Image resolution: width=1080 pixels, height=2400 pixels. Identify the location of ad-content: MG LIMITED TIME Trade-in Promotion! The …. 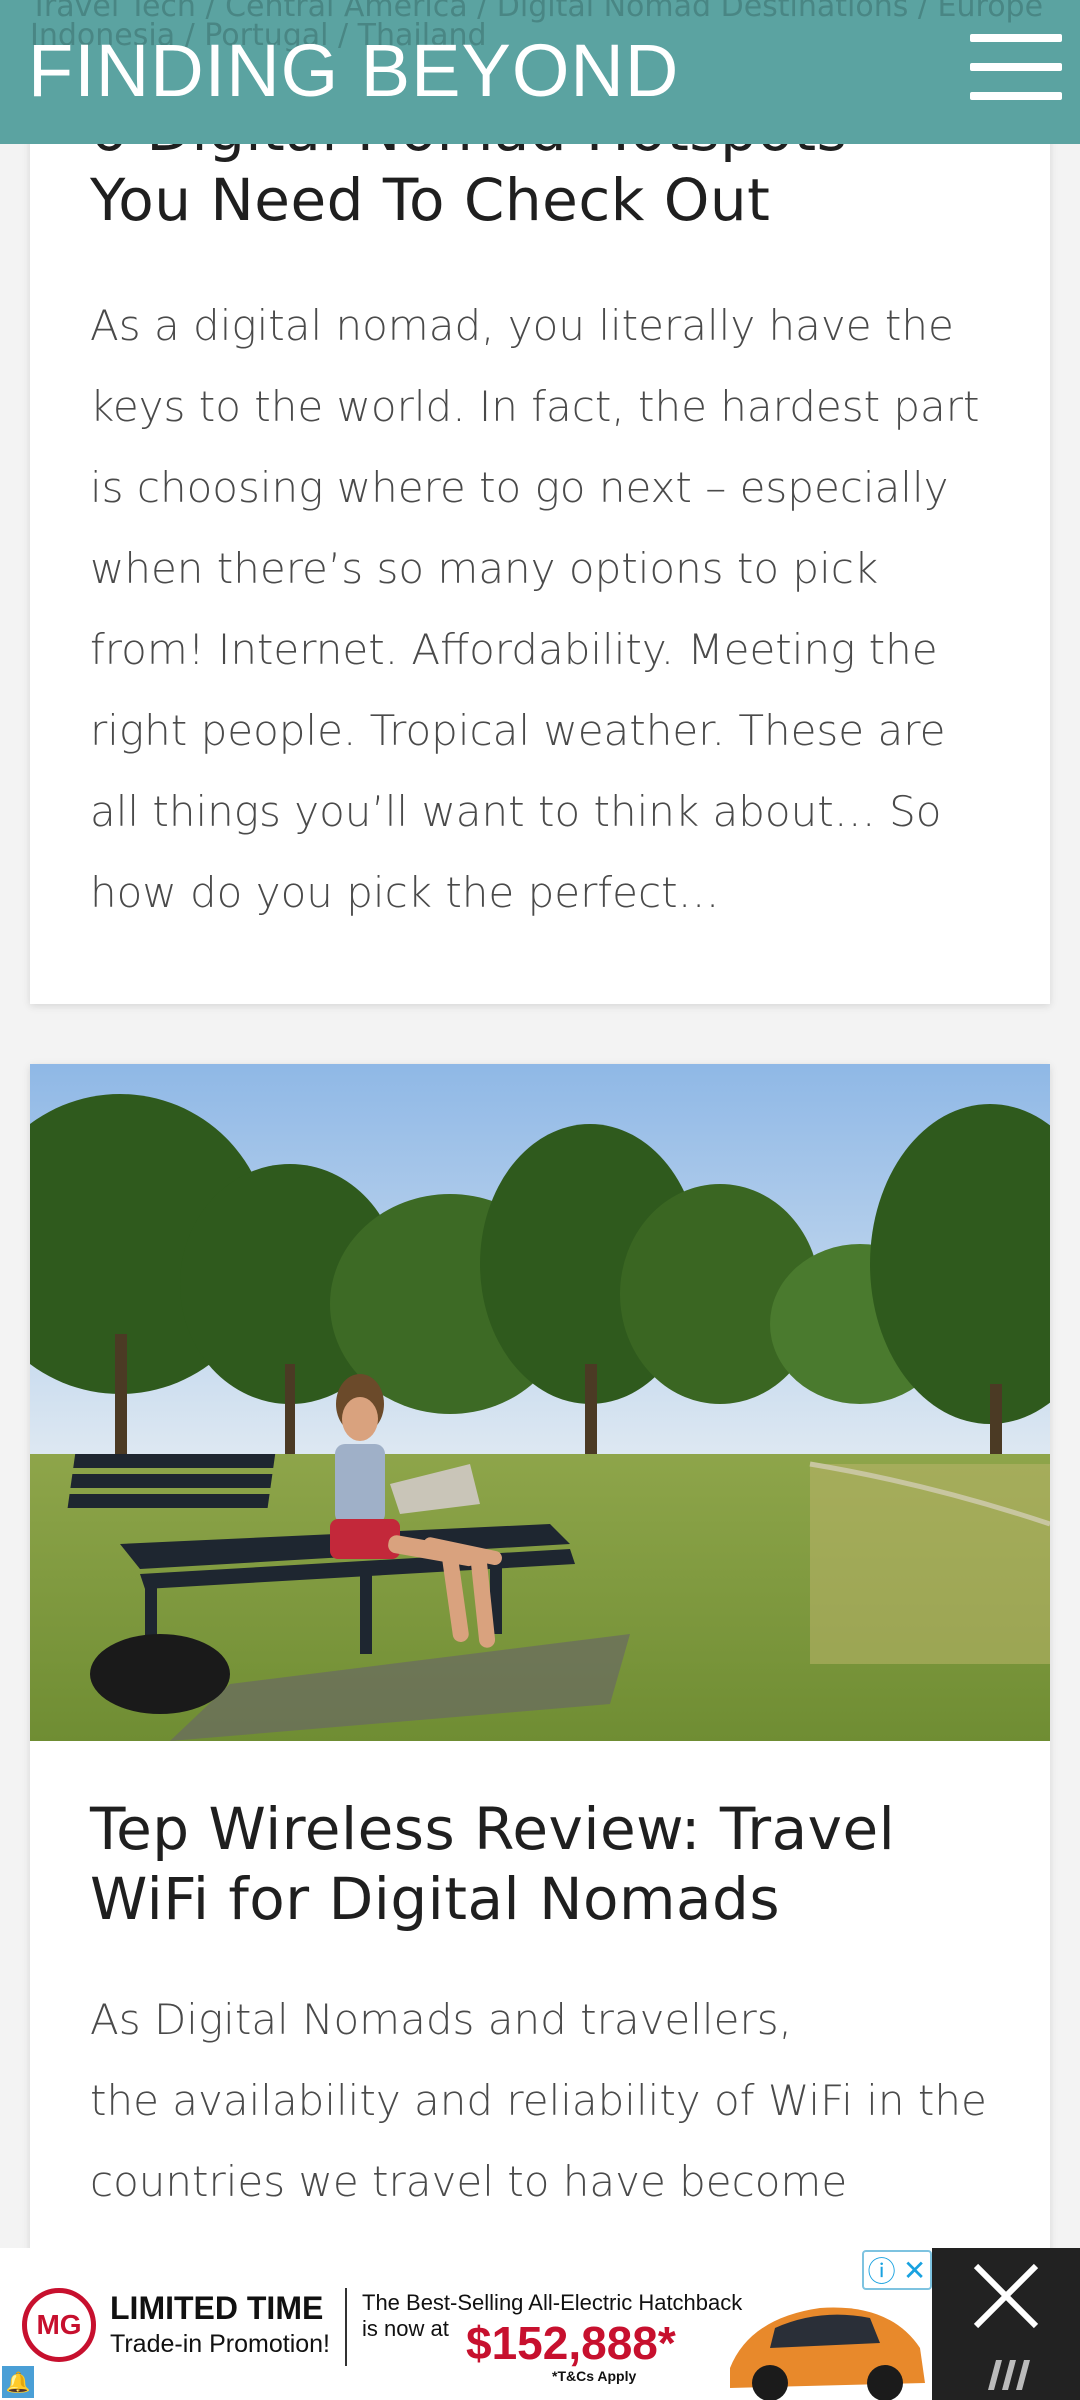
(466, 2324).